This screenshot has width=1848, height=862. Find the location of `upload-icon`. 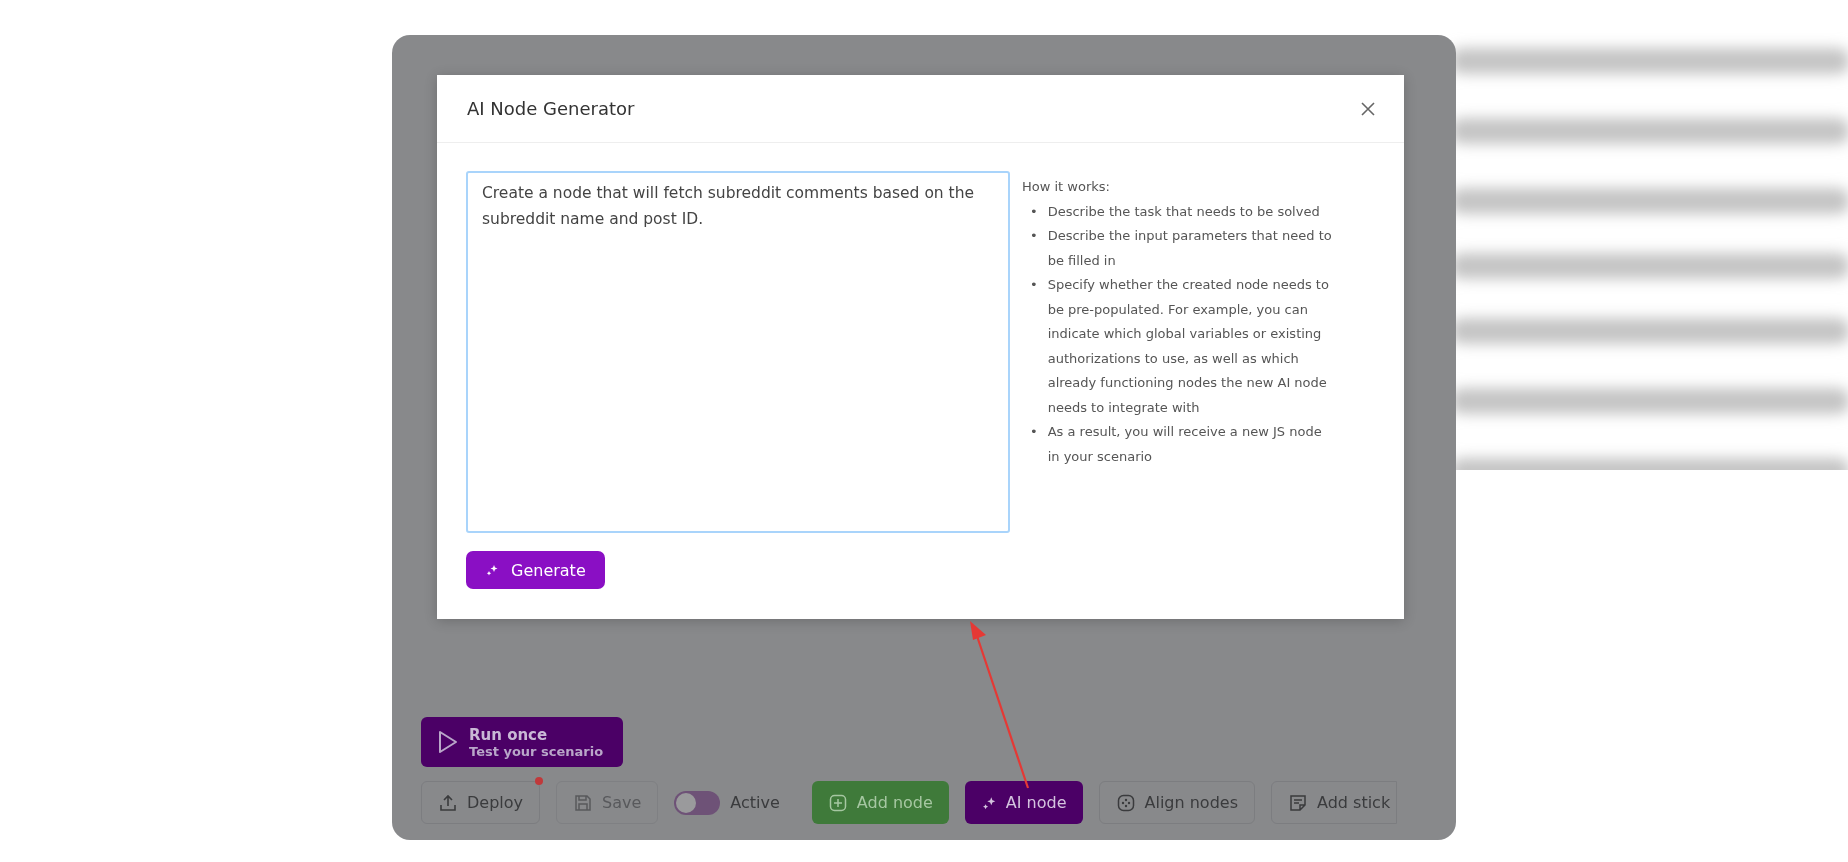

upload-icon is located at coordinates (448, 802).